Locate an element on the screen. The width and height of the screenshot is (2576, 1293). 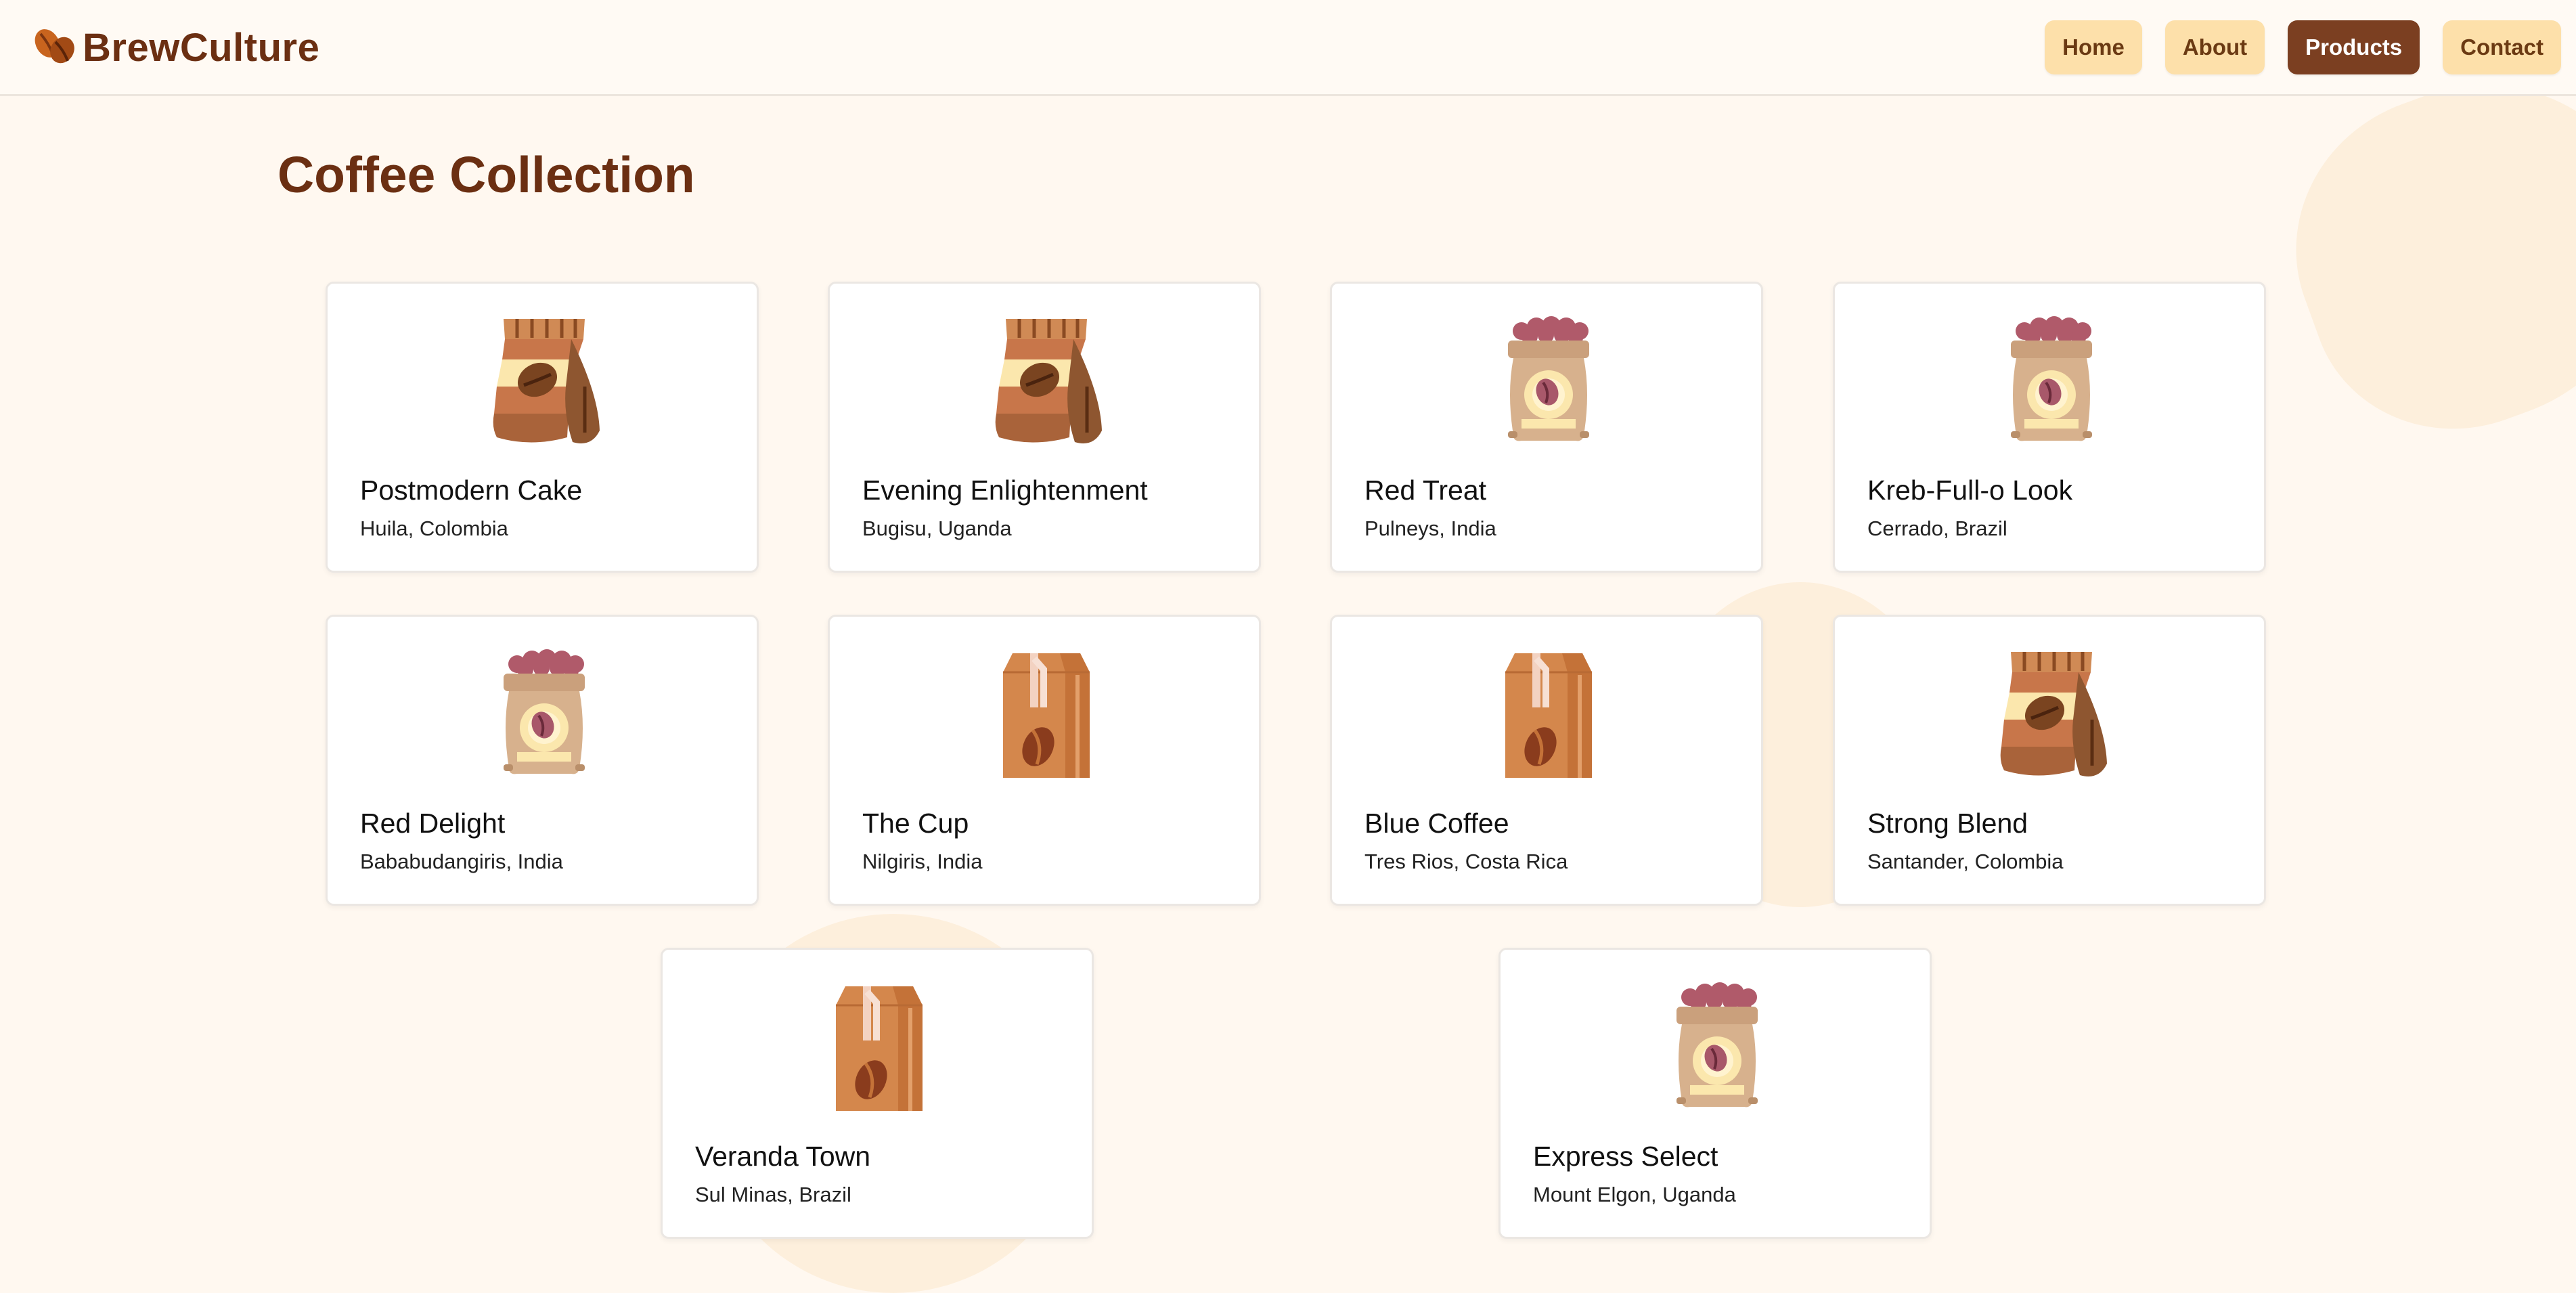
coffee-beans-icon is located at coordinates (57, 48).